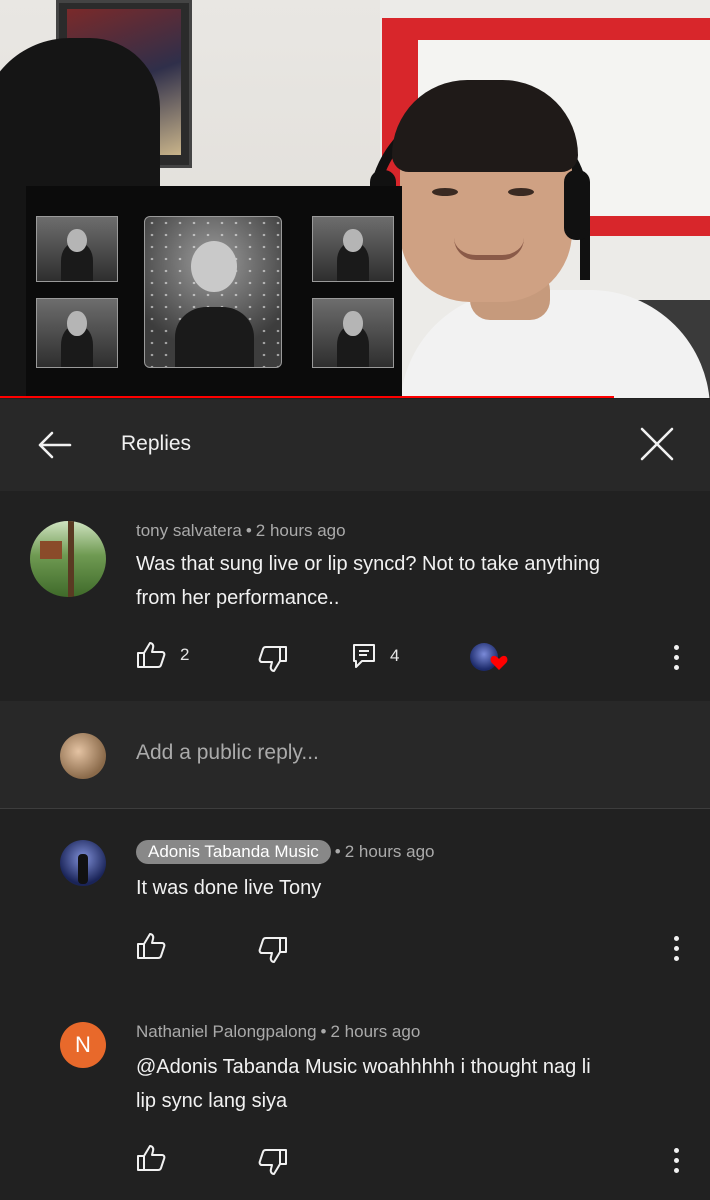 The height and width of the screenshot is (1200, 710). I want to click on reply-count: 4, so click(395, 655).